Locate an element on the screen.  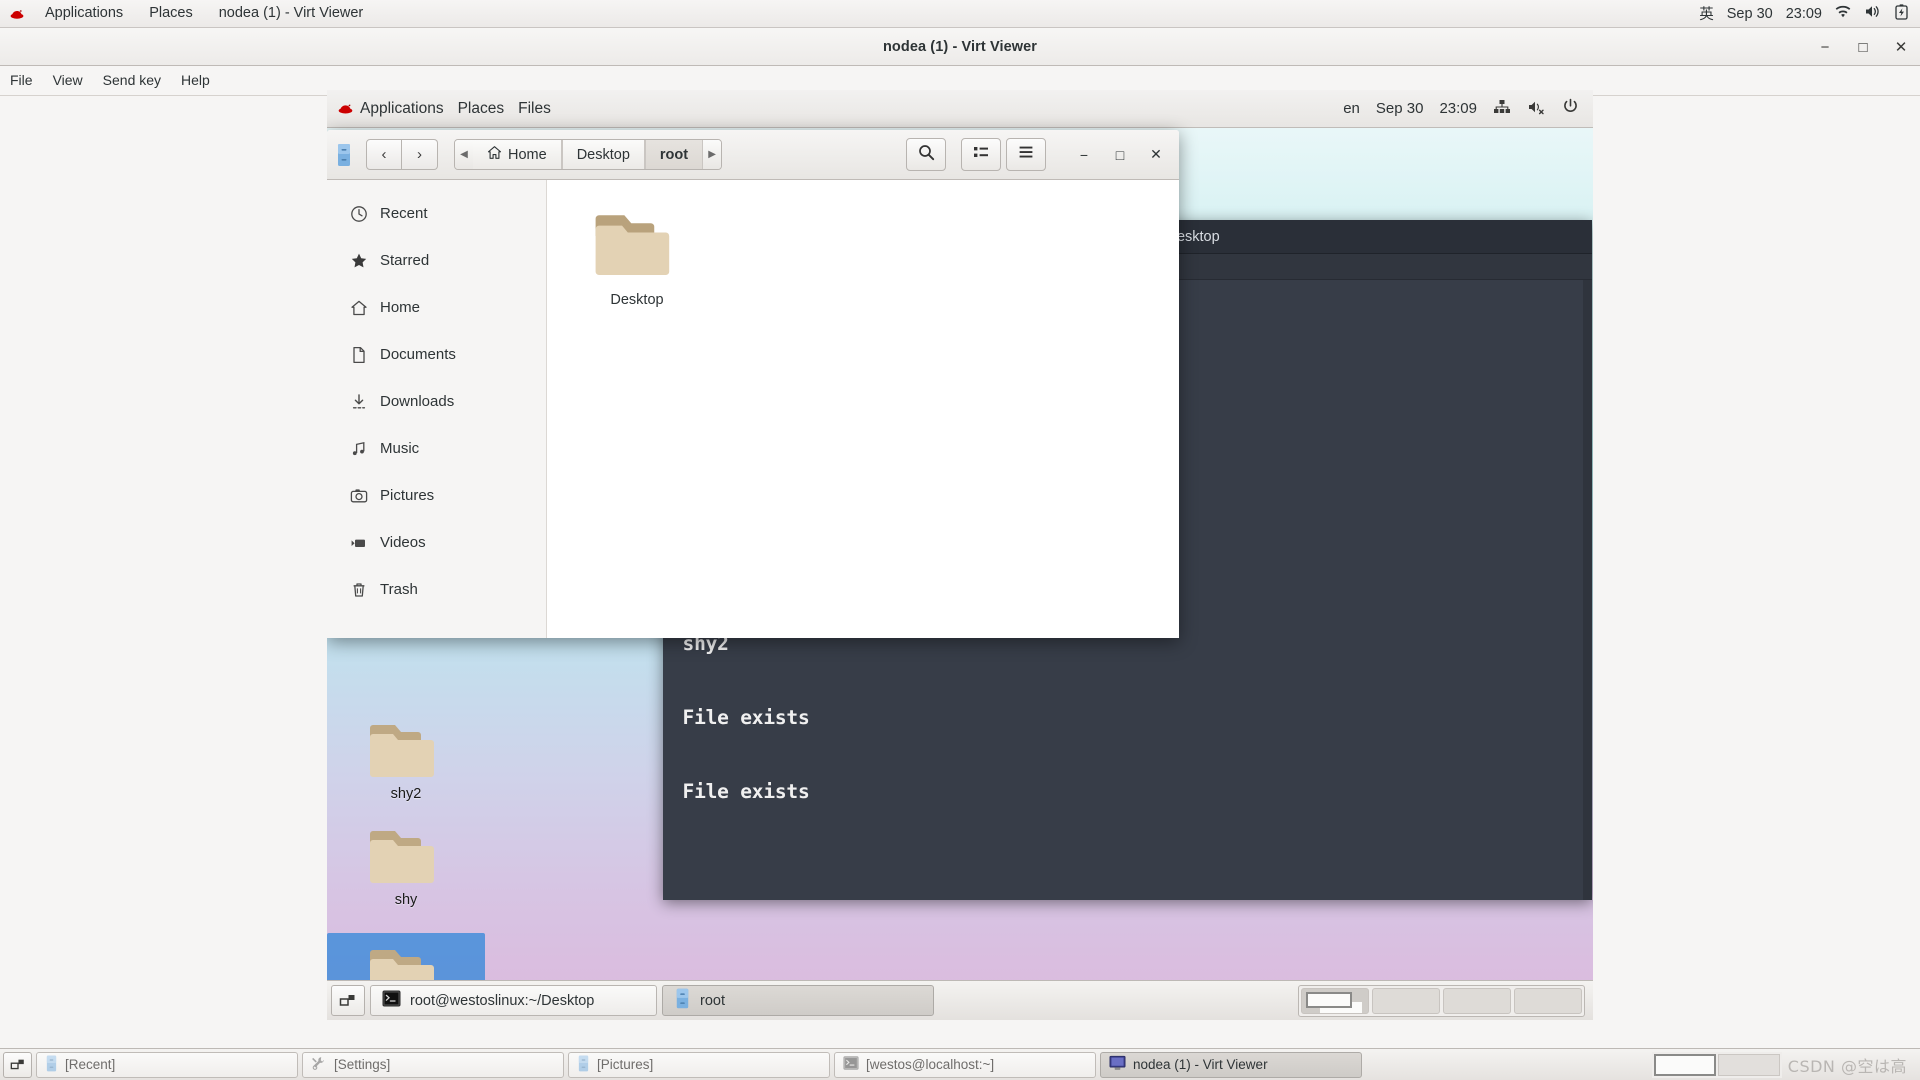
search-button is located at coordinates (926, 154).